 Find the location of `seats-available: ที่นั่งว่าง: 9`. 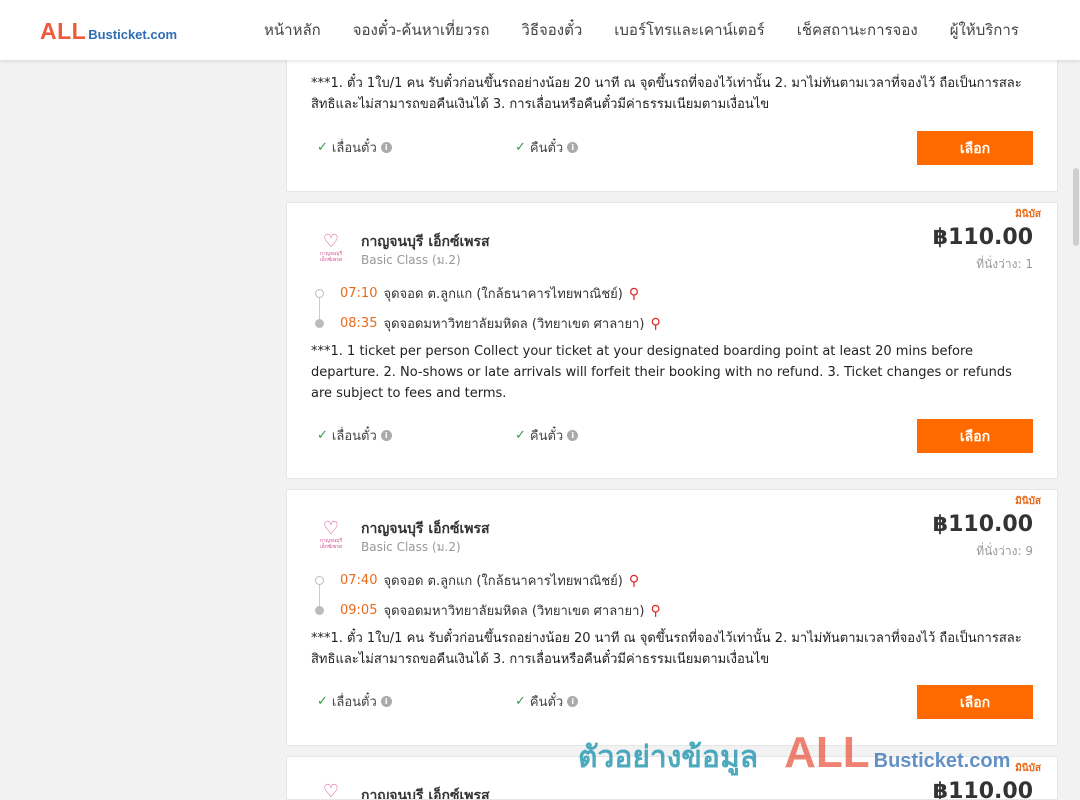

seats-available: ที่นั่งว่าง: 9 is located at coordinates (1004, 551).